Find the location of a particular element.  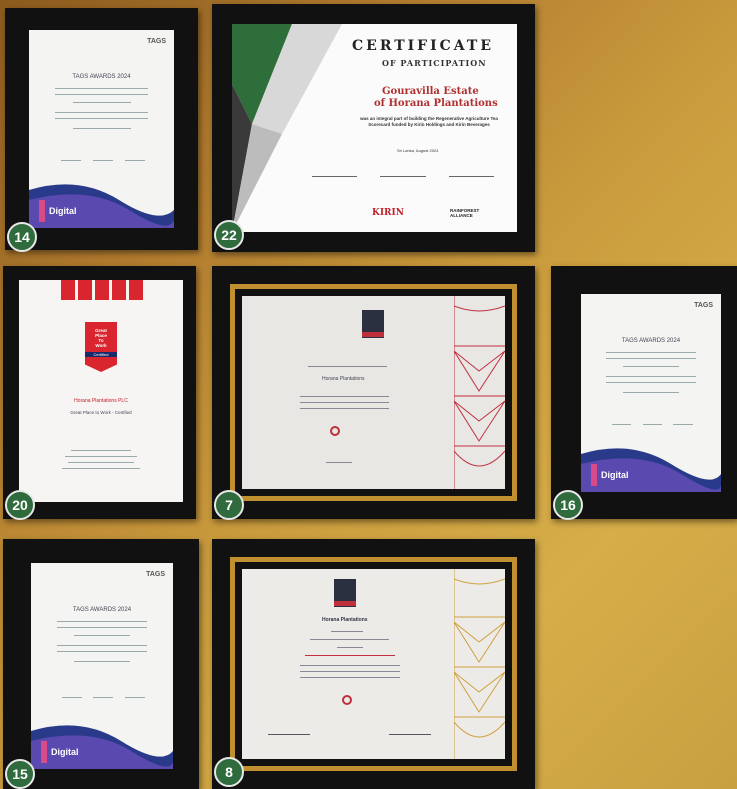

award-number-badge: 20 is located at coordinates (20, 505).